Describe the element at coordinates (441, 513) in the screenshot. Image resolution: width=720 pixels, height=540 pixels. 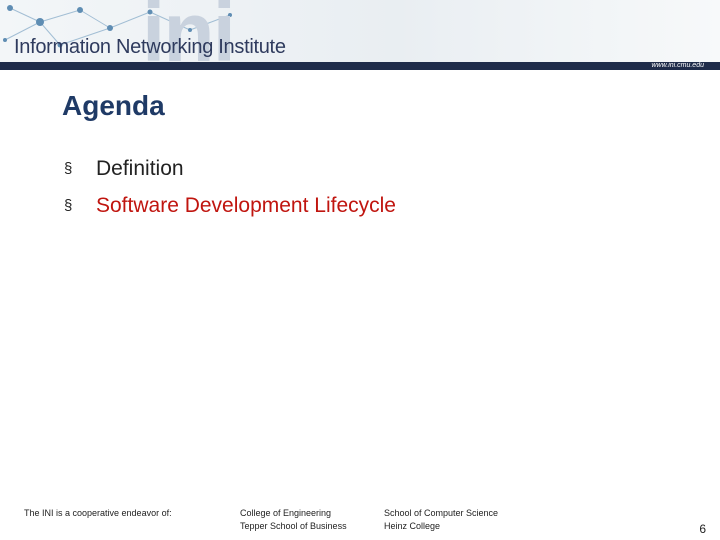
I see `footer-college-scs: School of Computer Science` at that location.